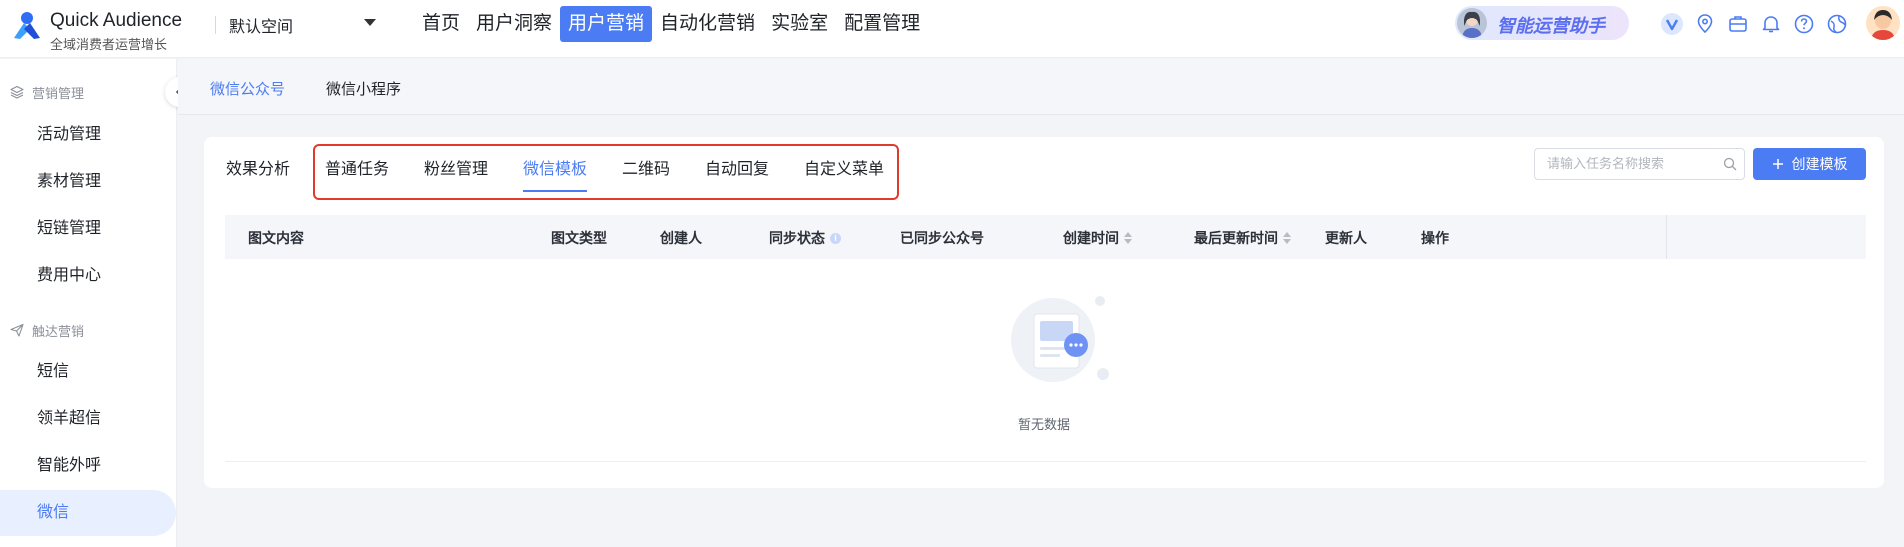  What do you see at coordinates (17, 330) in the screenshot?
I see `send-icon` at bounding box center [17, 330].